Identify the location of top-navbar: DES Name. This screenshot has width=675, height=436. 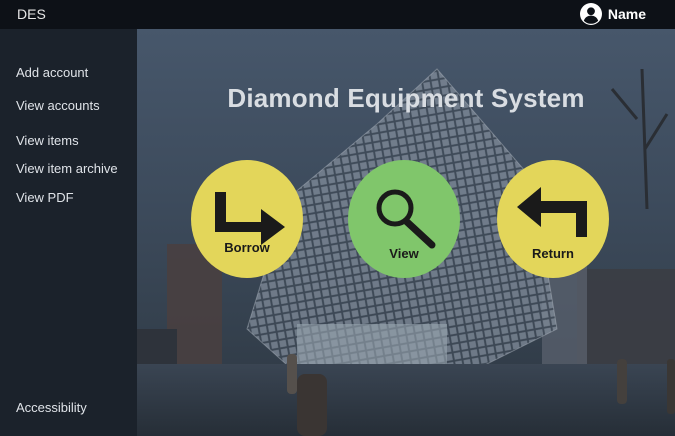
(337, 14).